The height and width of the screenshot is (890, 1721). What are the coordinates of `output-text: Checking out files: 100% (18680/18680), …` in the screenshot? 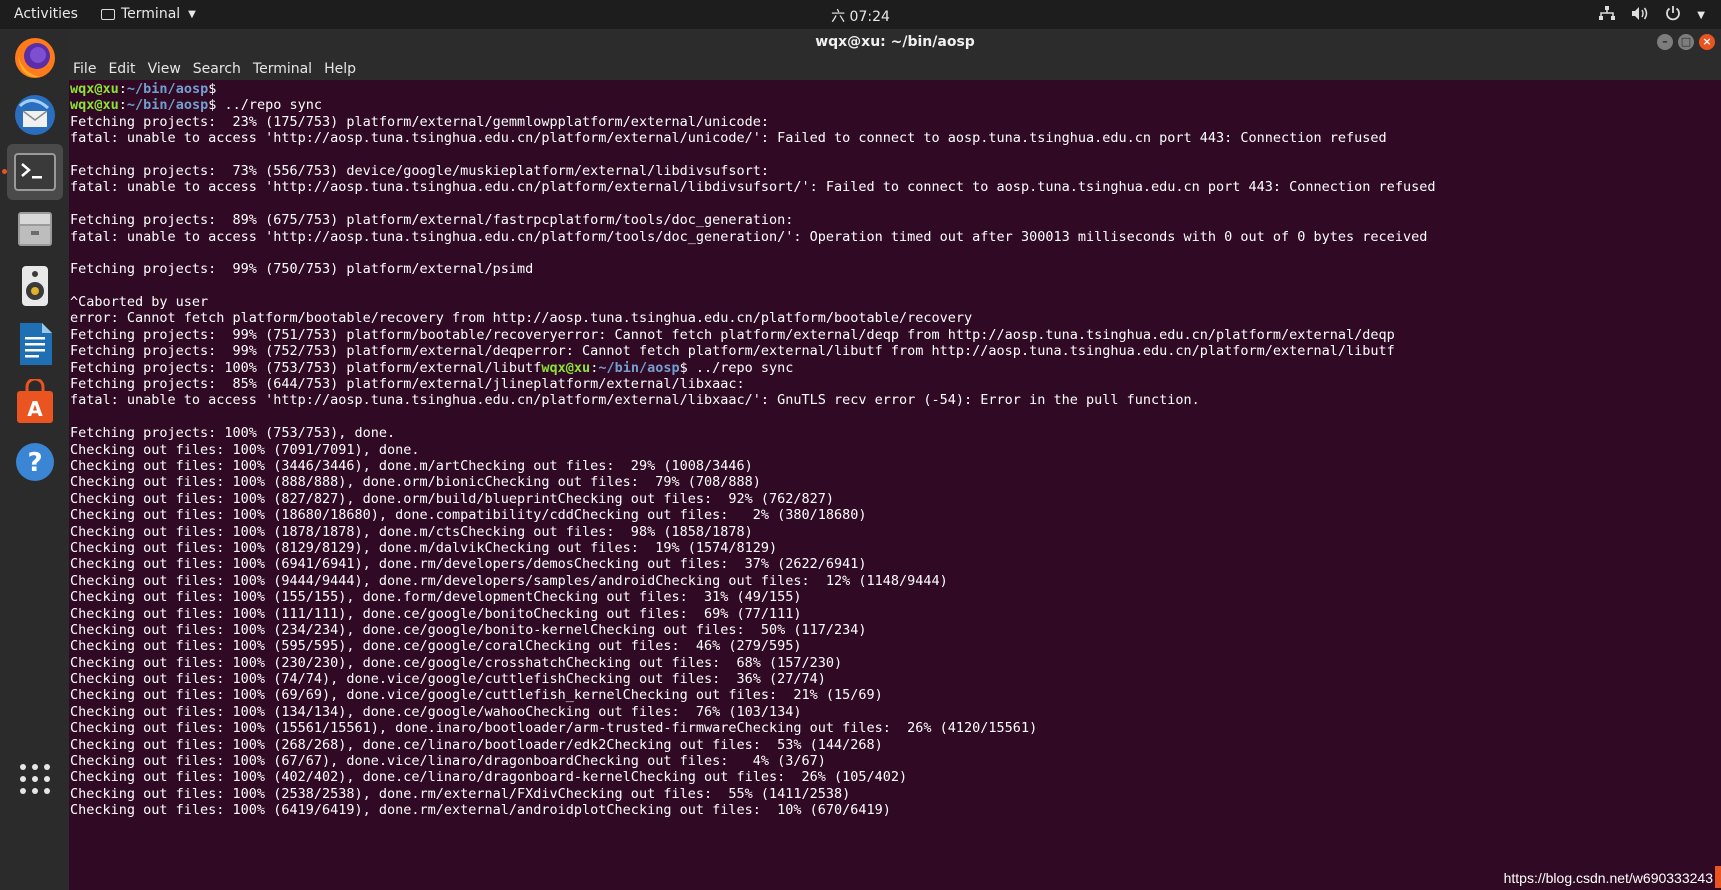 It's located at (468, 515).